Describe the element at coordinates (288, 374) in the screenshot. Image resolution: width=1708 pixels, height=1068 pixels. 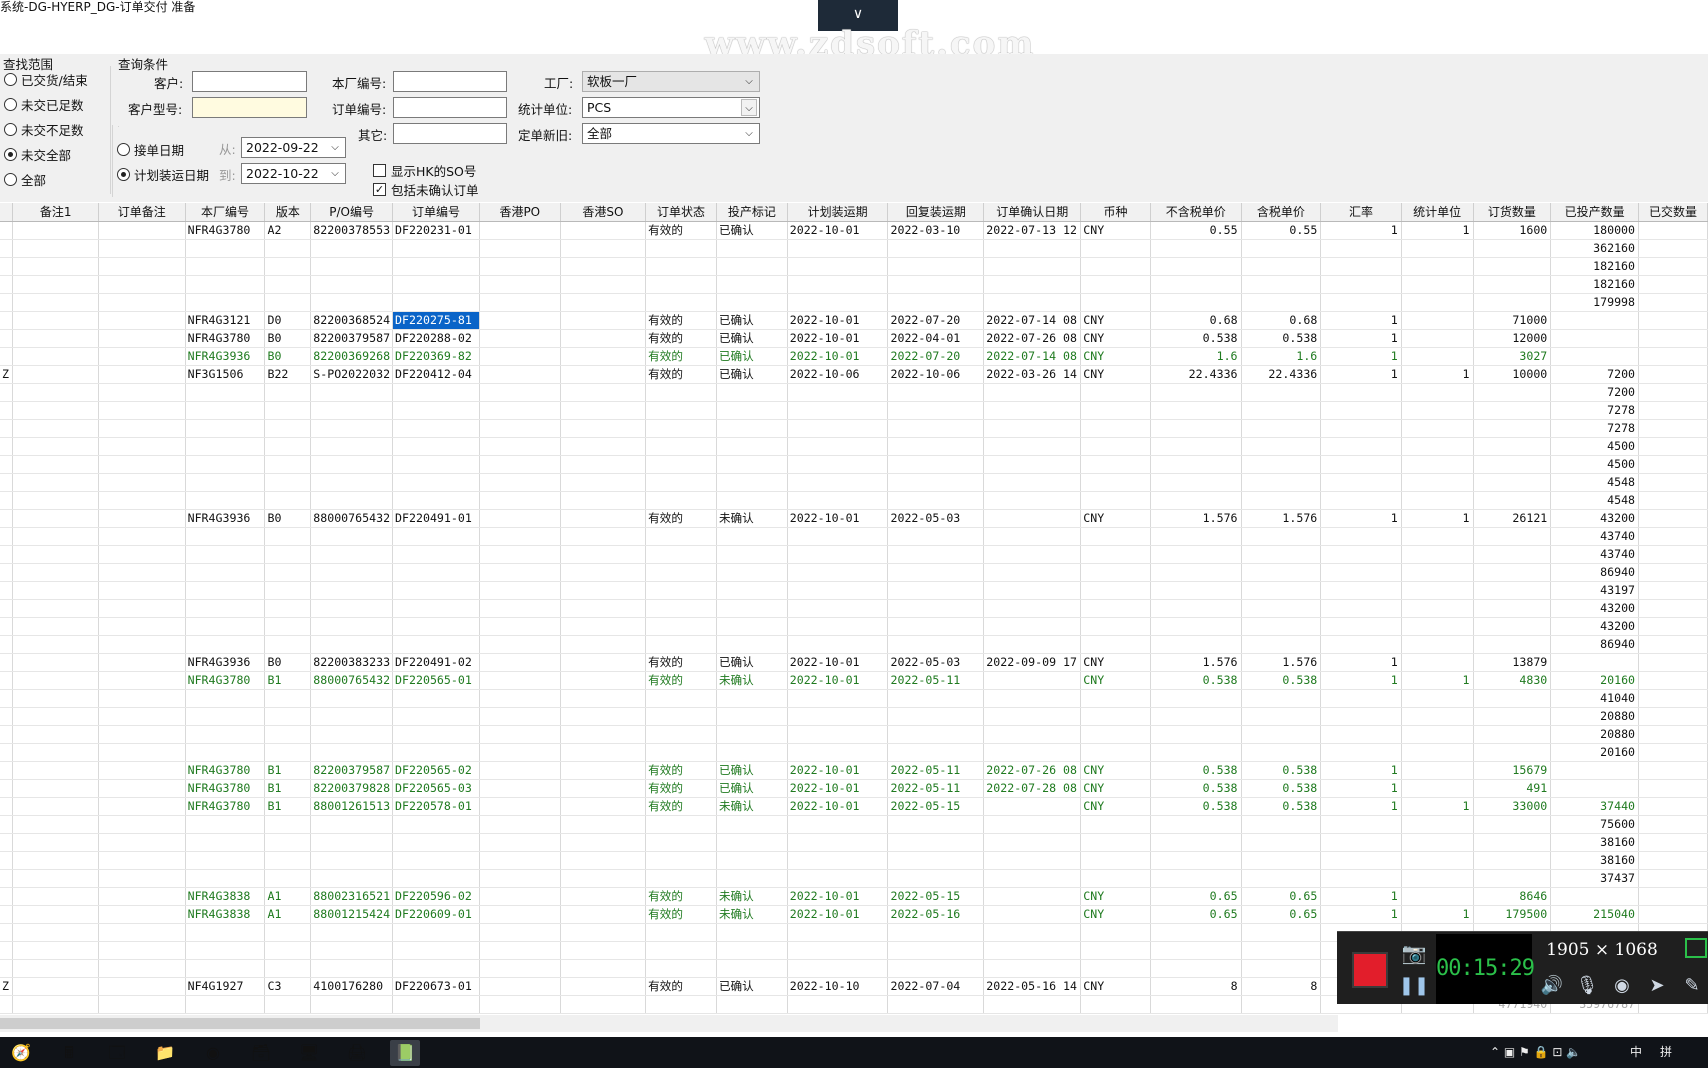
I see `table-cell: B22` at that location.